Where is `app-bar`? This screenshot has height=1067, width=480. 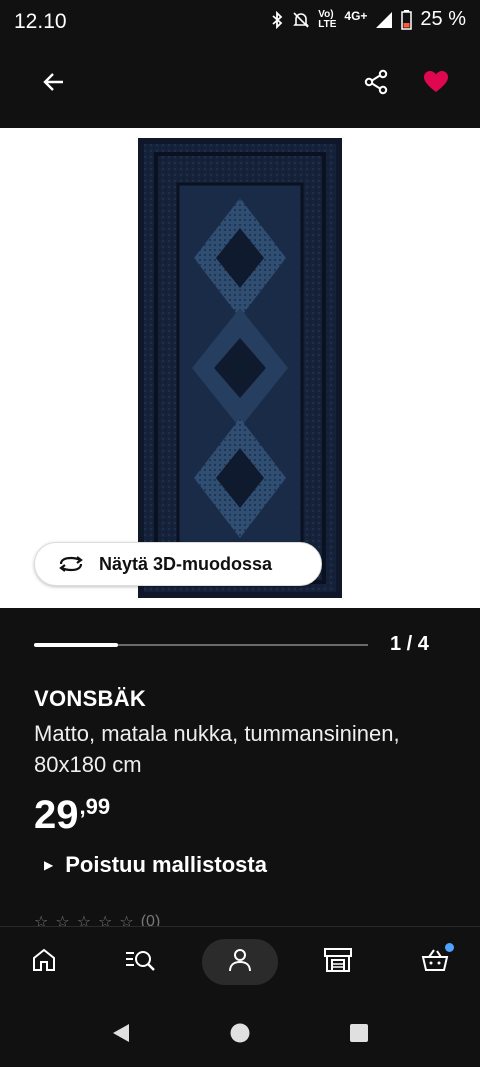
app-bar is located at coordinates (240, 87).